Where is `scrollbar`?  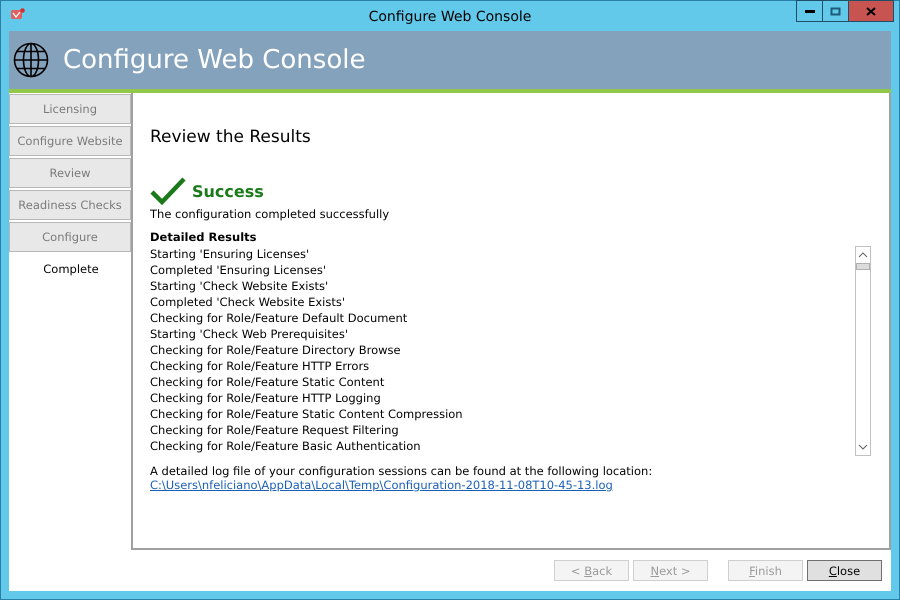
scrollbar is located at coordinates (863, 351).